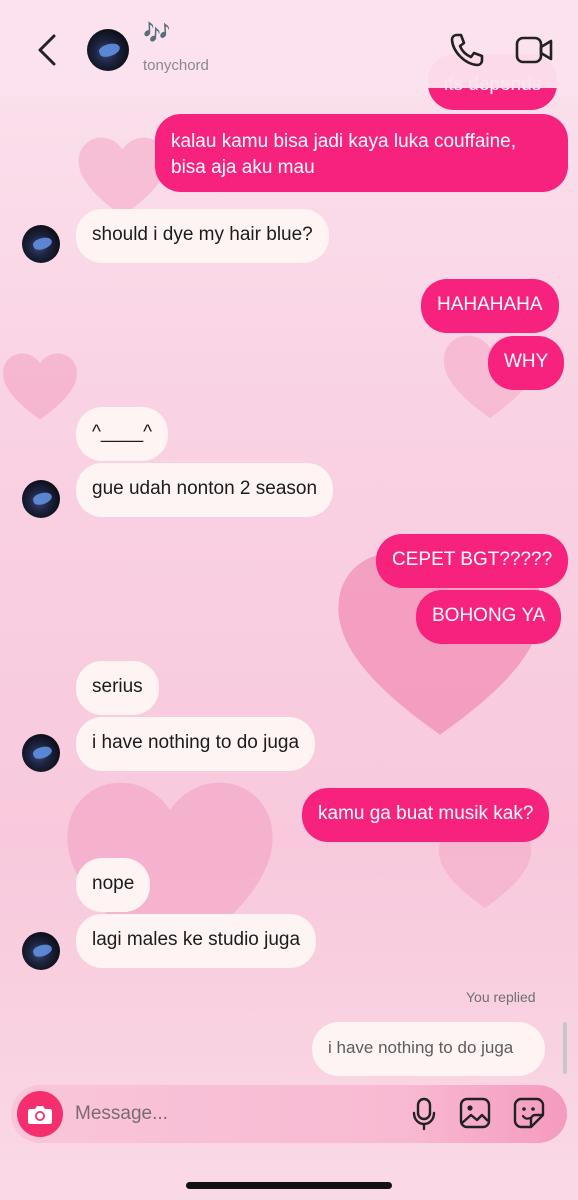  I want to click on video-camera-icon, so click(534, 50).